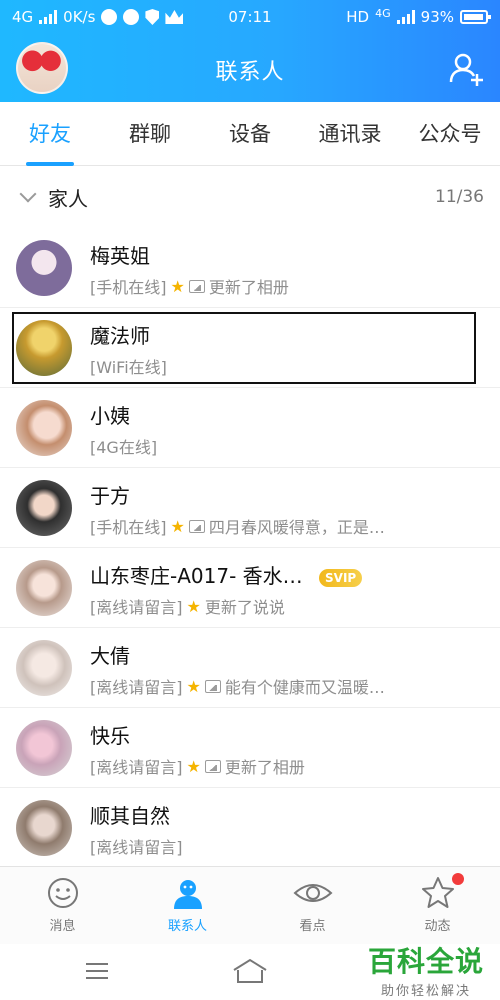 Image resolution: width=500 pixels, height=1000 pixels. I want to click on contact-row: 魔法师 [WiFi在线], so click(250, 348).